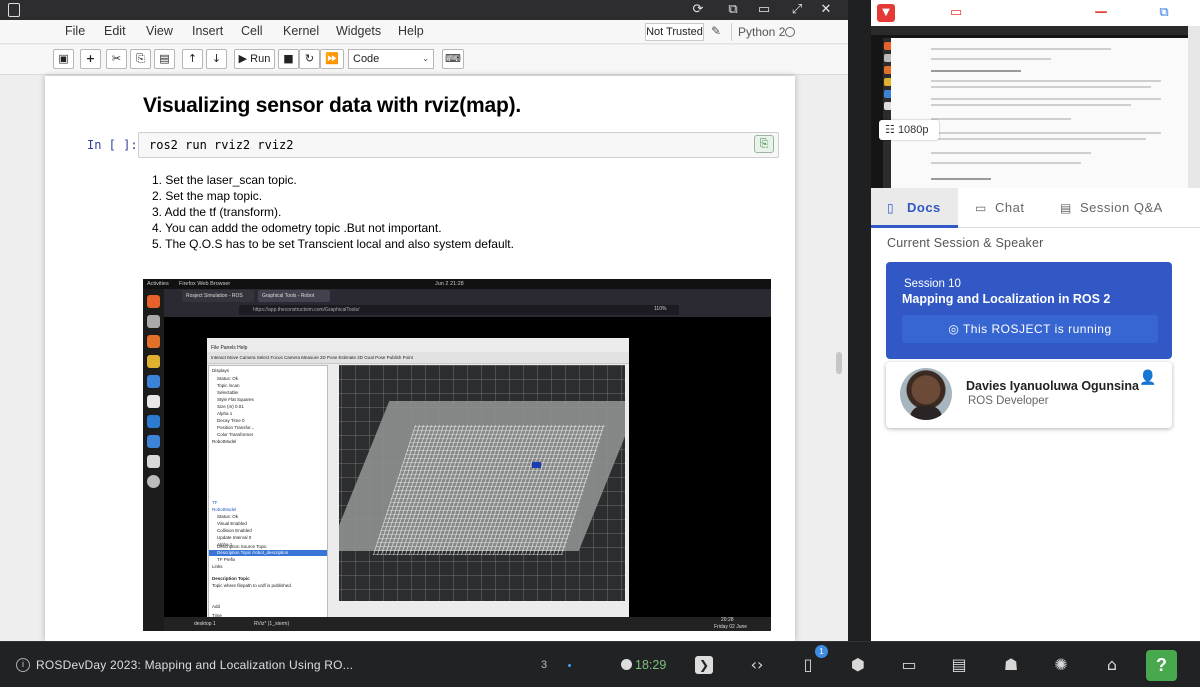  Describe the element at coordinates (1061, 665) in the screenshot. I see `ai-assistant-icon: ✺` at that location.